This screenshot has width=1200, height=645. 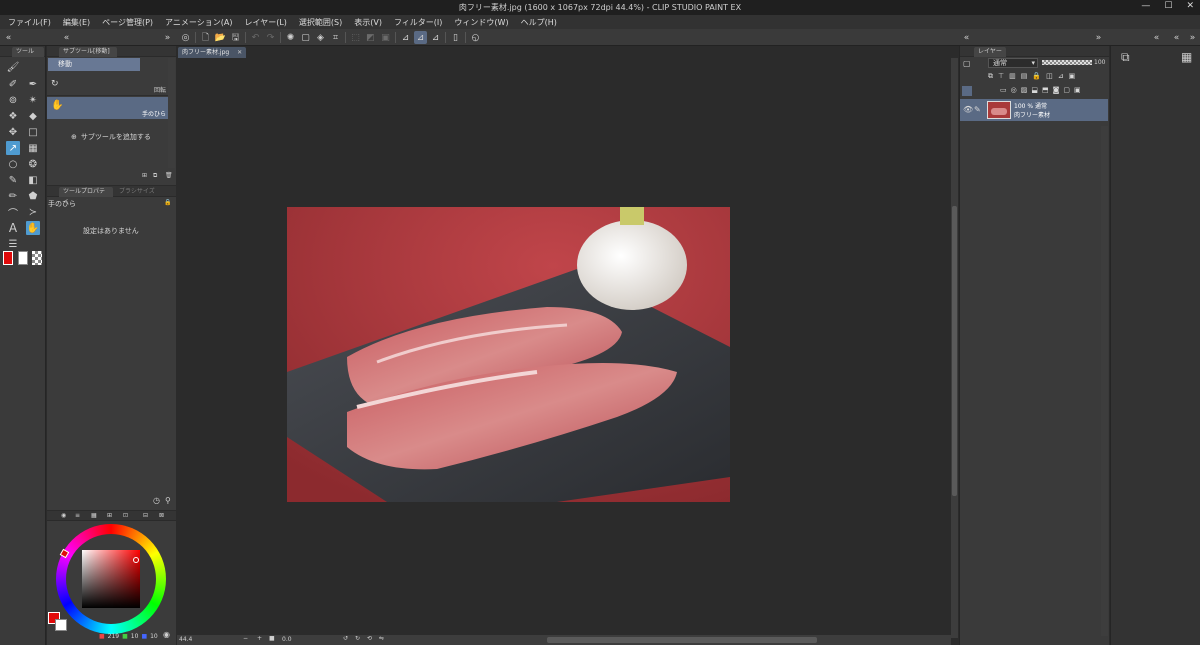 I want to click on move-icon: ✥, so click(x=13, y=132).